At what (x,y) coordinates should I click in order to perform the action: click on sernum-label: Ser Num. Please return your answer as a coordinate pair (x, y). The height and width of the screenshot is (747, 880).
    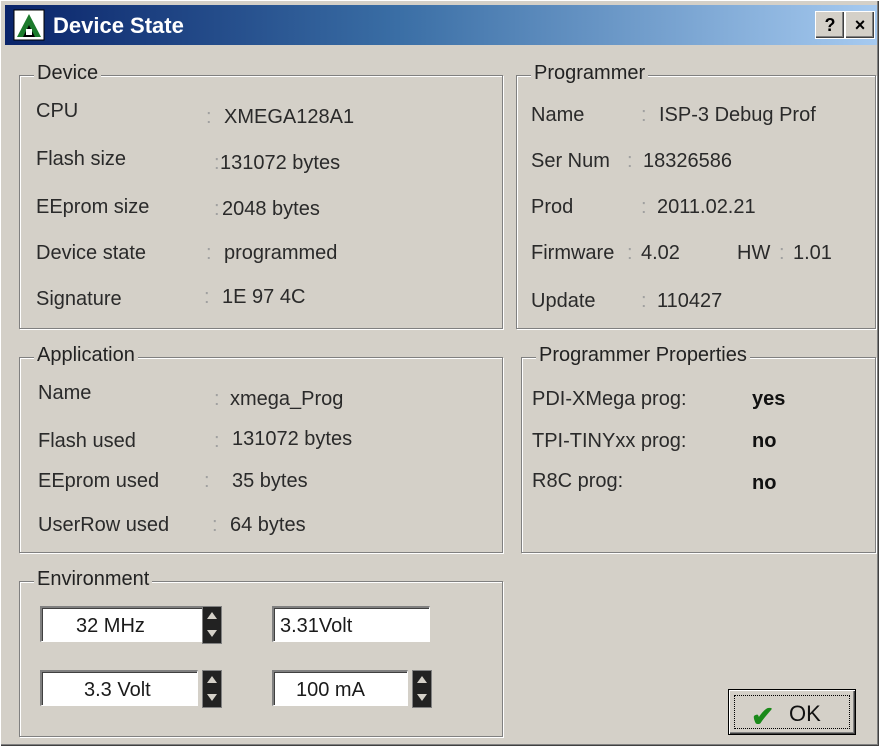
    Looking at the image, I should click on (570, 161).